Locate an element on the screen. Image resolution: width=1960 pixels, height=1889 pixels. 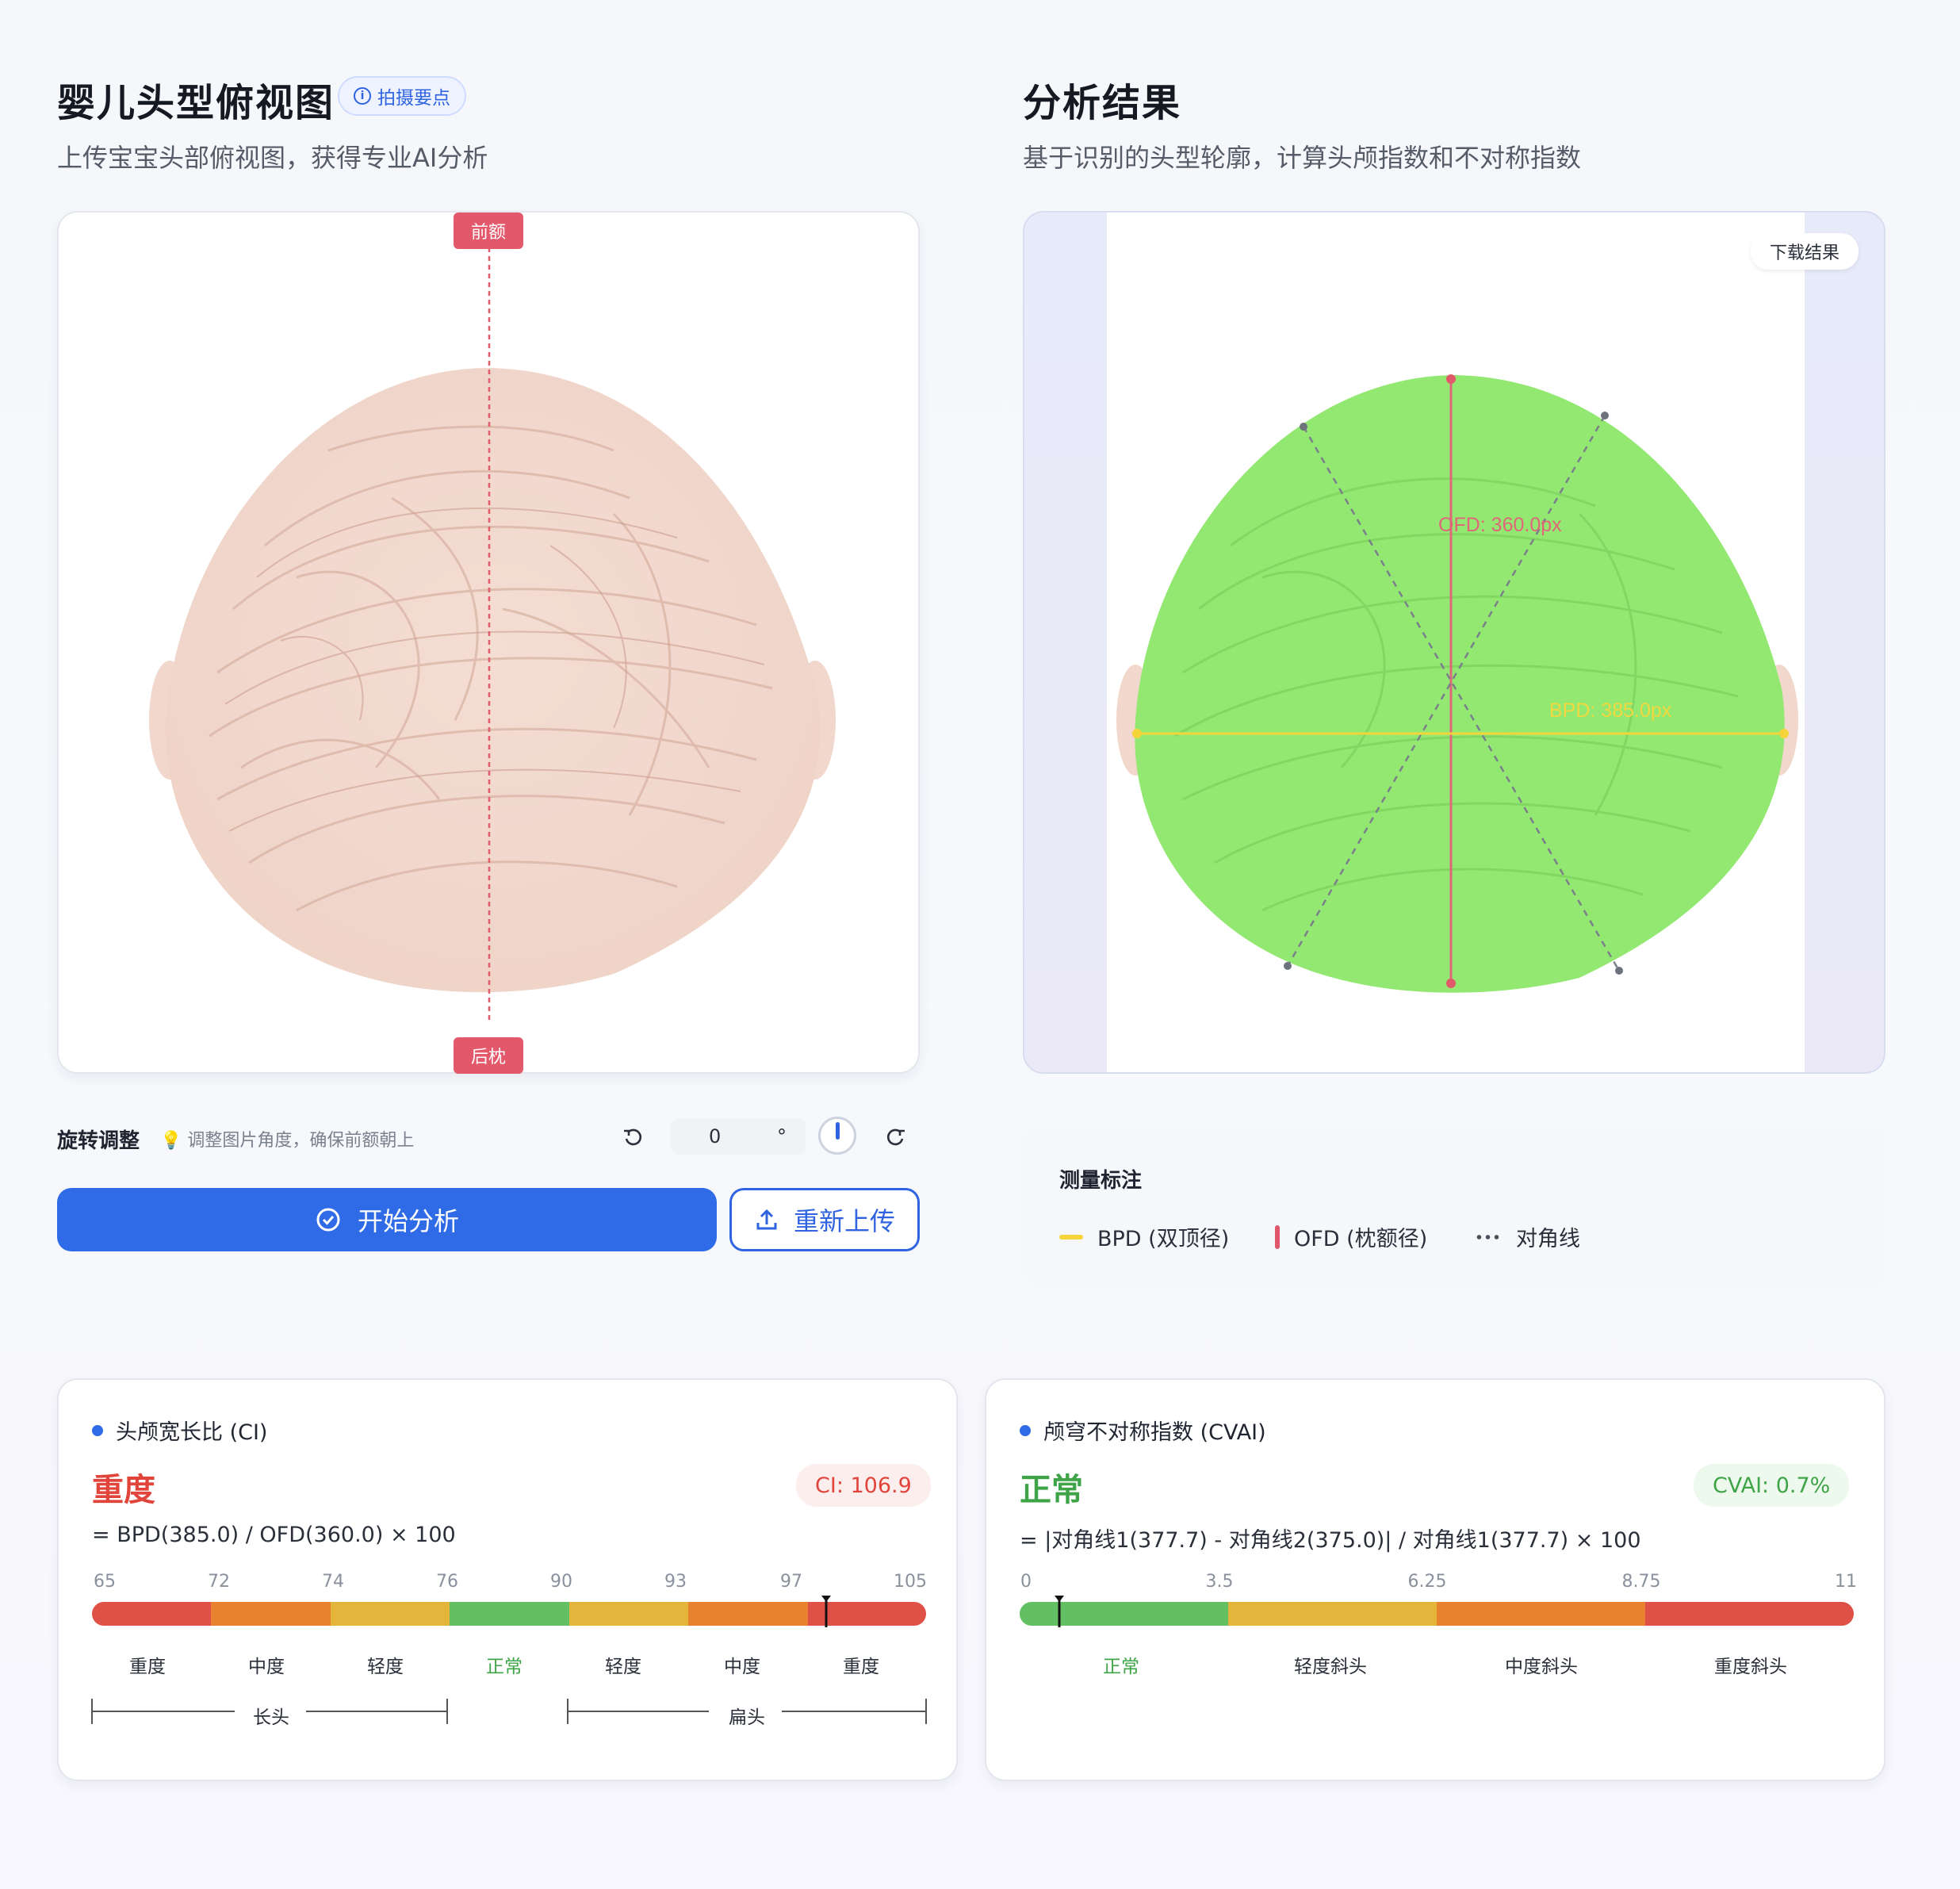
ci-seg-mild-long is located at coordinates (390, 1614).